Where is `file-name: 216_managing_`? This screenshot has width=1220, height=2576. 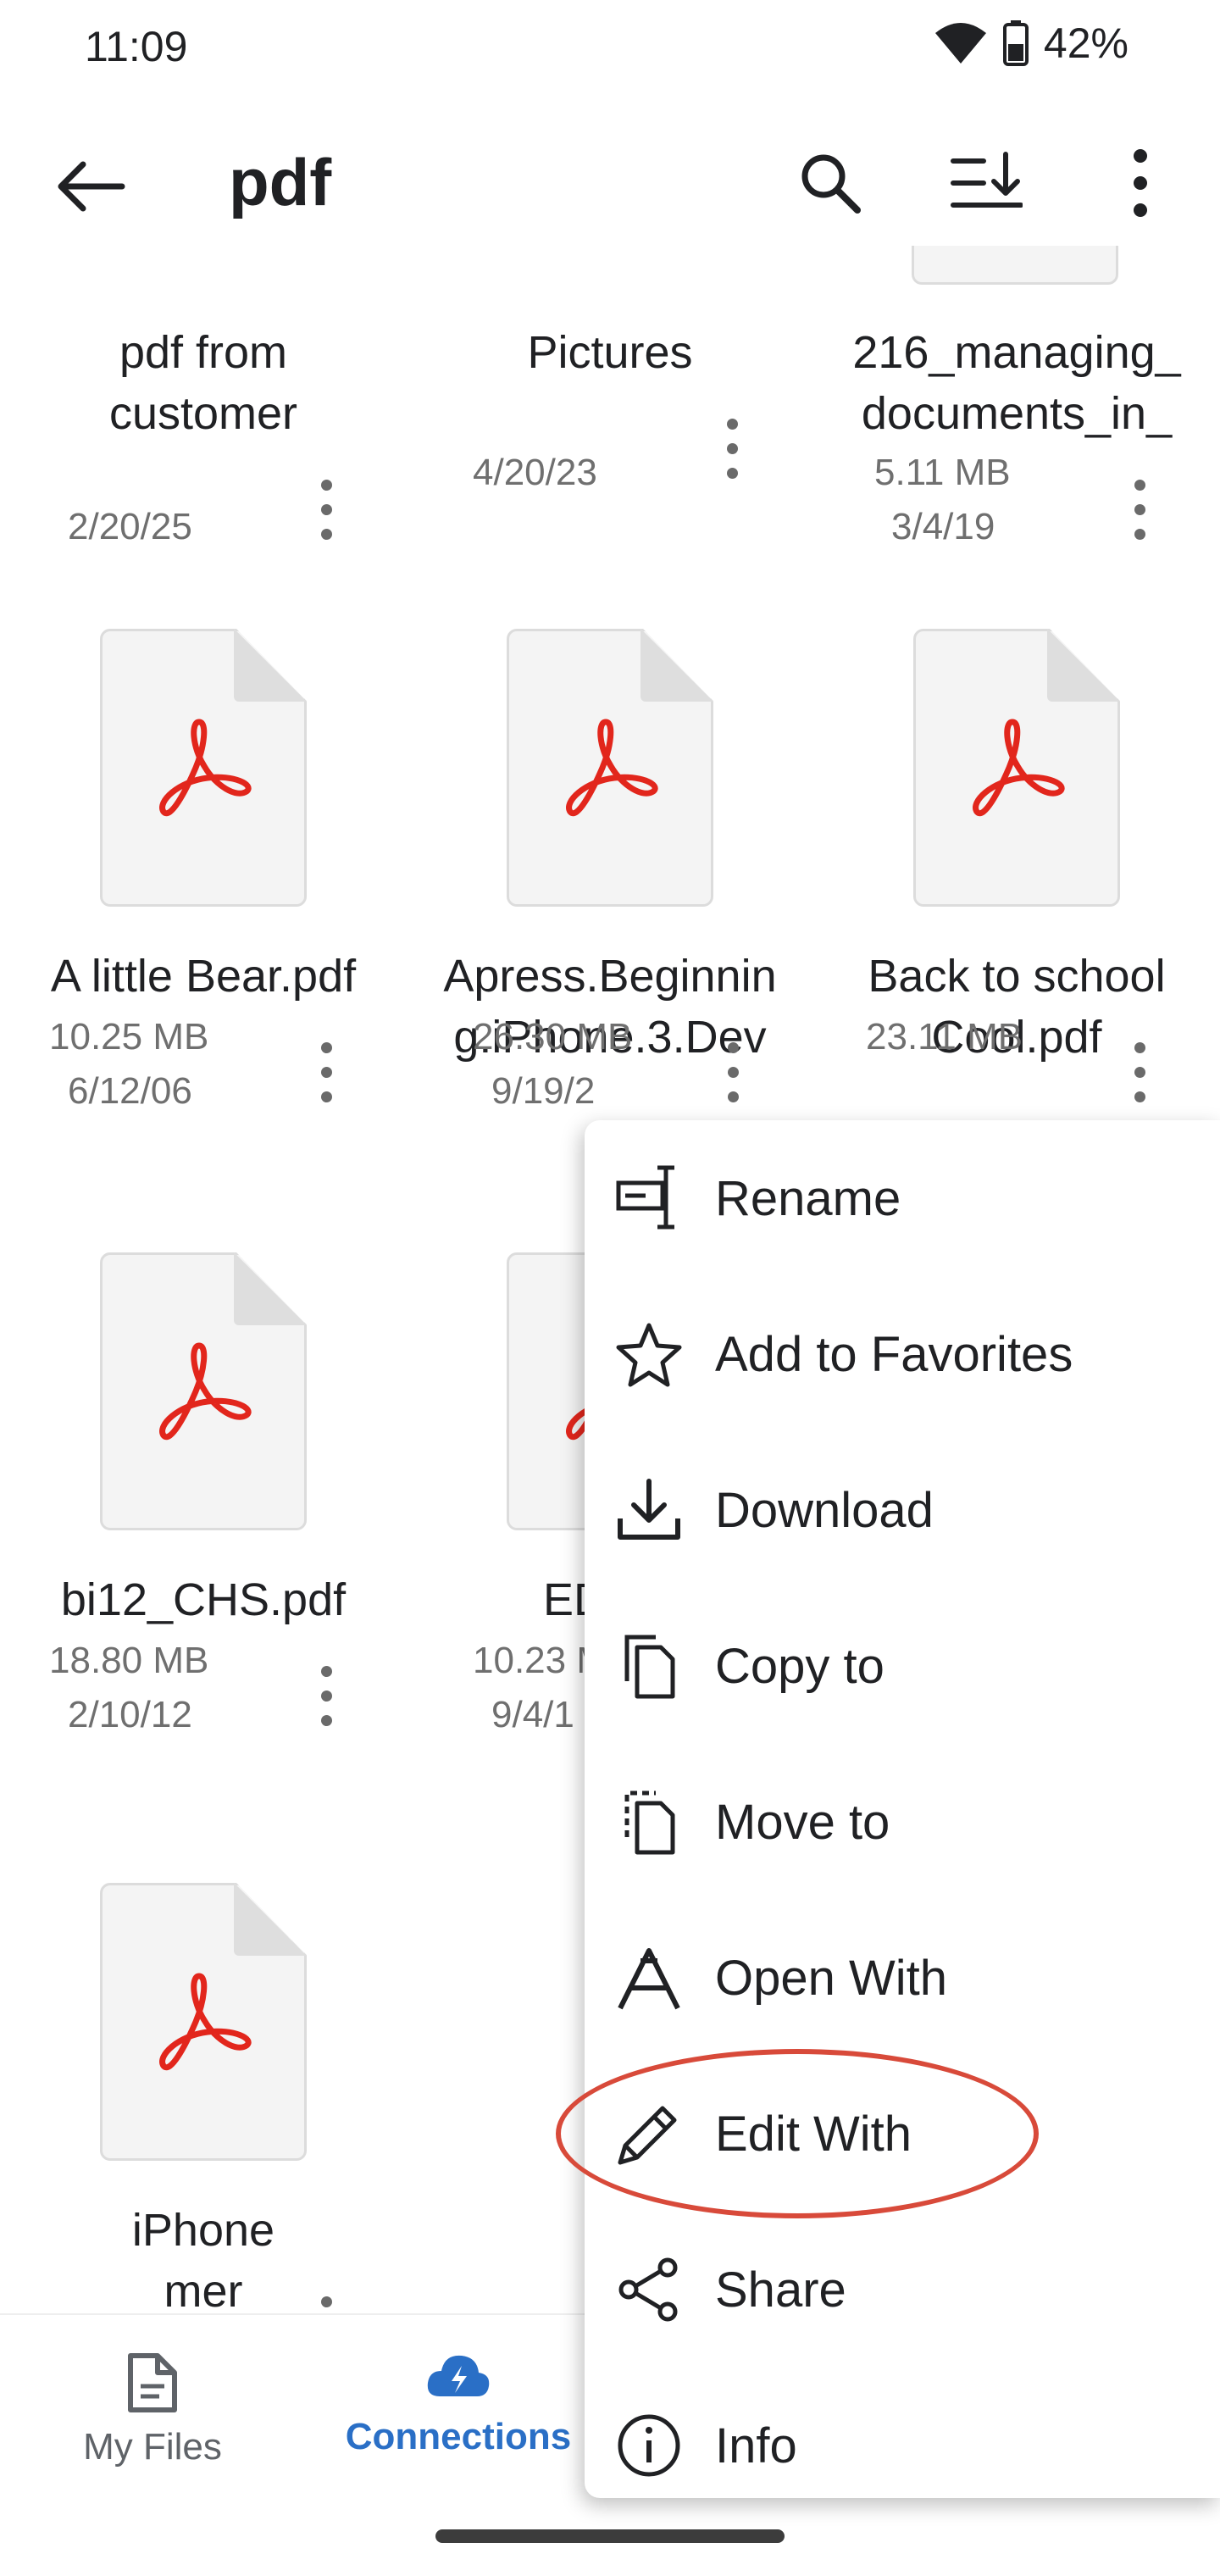
file-name: 216_managing_ is located at coordinates (1016, 352).